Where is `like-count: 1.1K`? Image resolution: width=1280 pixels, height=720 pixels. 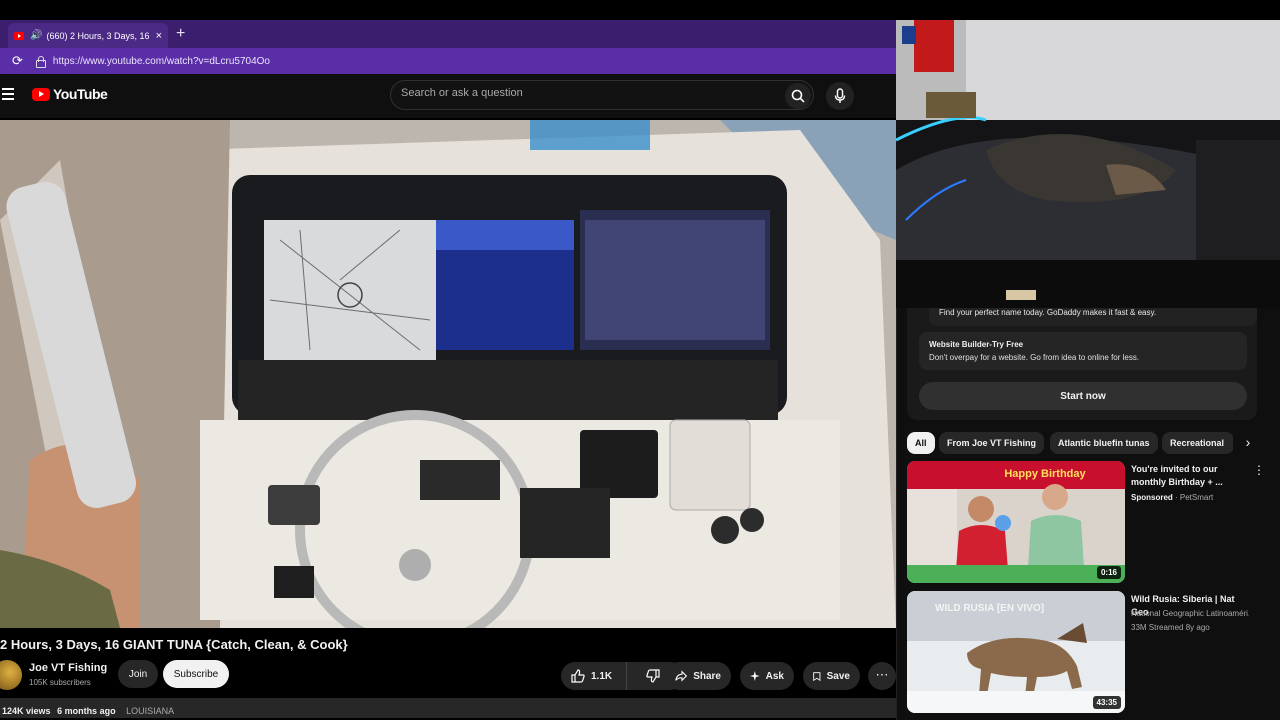
like-count: 1.1K is located at coordinates (602, 676).